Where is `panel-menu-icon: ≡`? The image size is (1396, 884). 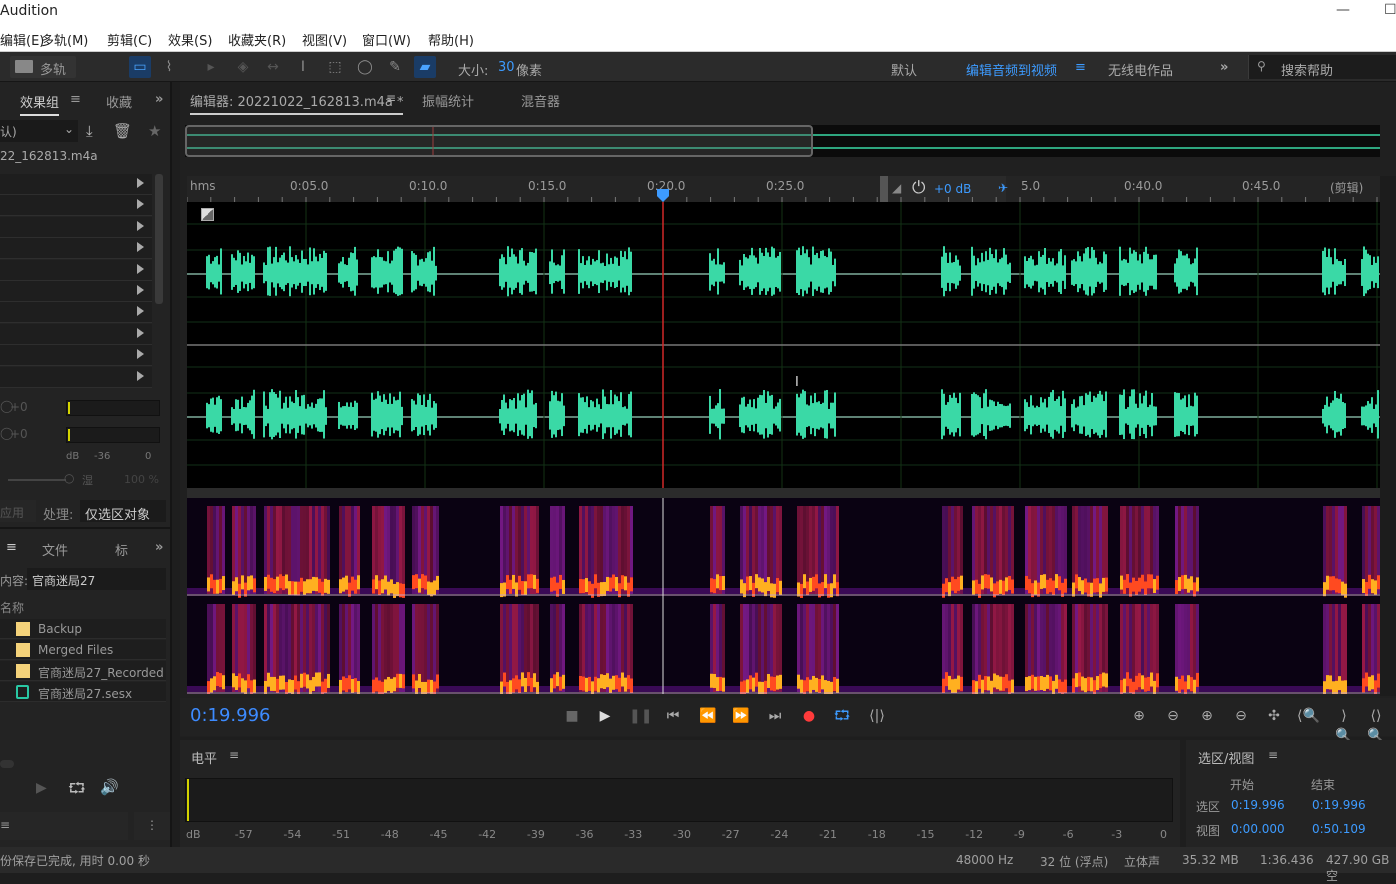 panel-menu-icon: ≡ is located at coordinates (5, 825).